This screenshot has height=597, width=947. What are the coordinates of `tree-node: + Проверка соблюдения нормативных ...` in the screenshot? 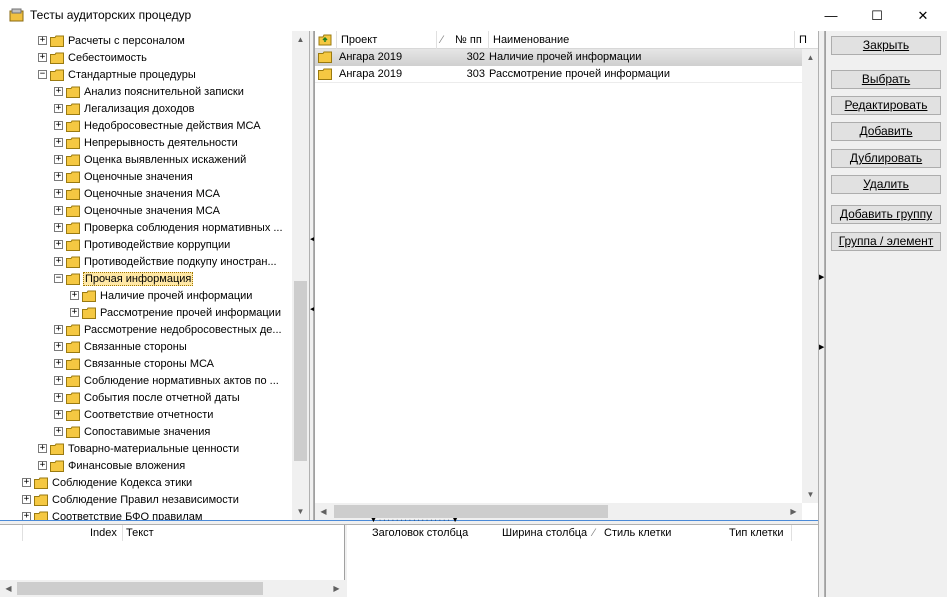 It's located at (169, 227).